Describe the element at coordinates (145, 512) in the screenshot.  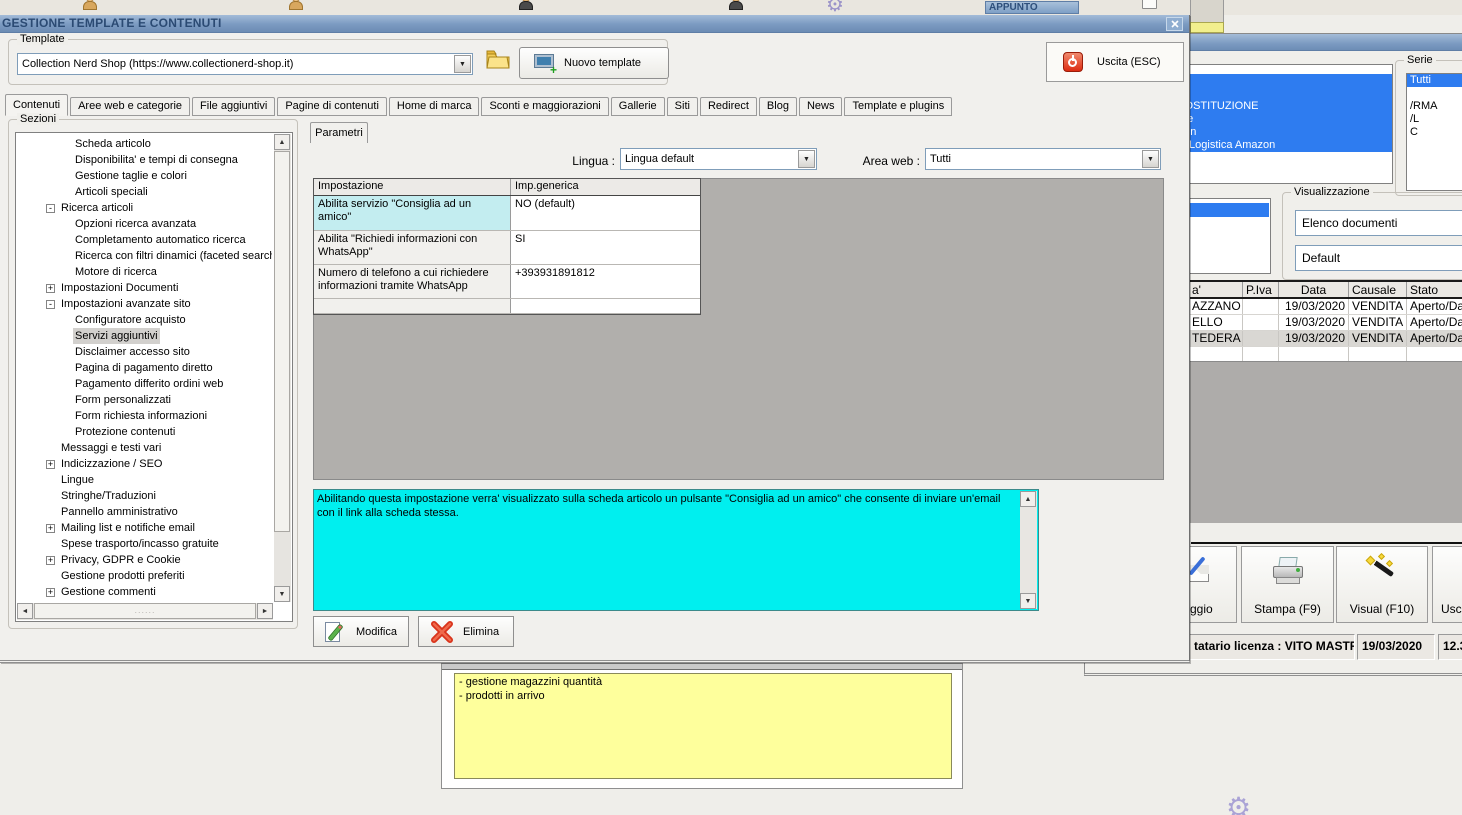
I see `tree-item: Pannello amministrativo` at that location.